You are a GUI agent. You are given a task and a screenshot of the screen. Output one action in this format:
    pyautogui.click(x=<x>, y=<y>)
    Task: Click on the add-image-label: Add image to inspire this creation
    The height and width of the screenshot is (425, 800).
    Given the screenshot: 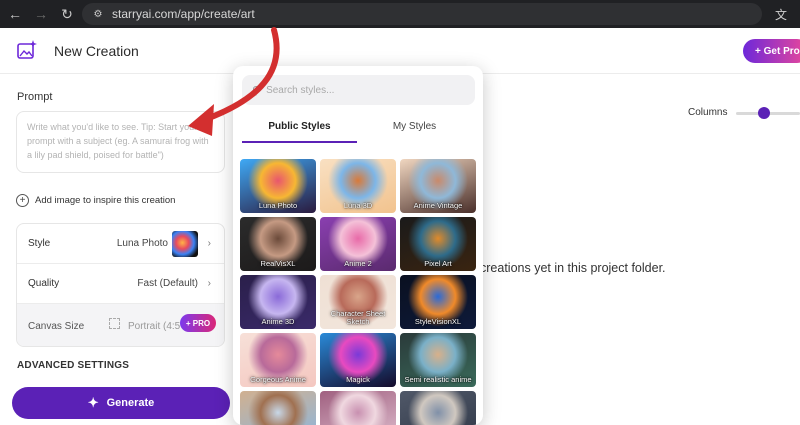 What is the action you would take?
    pyautogui.click(x=105, y=200)
    